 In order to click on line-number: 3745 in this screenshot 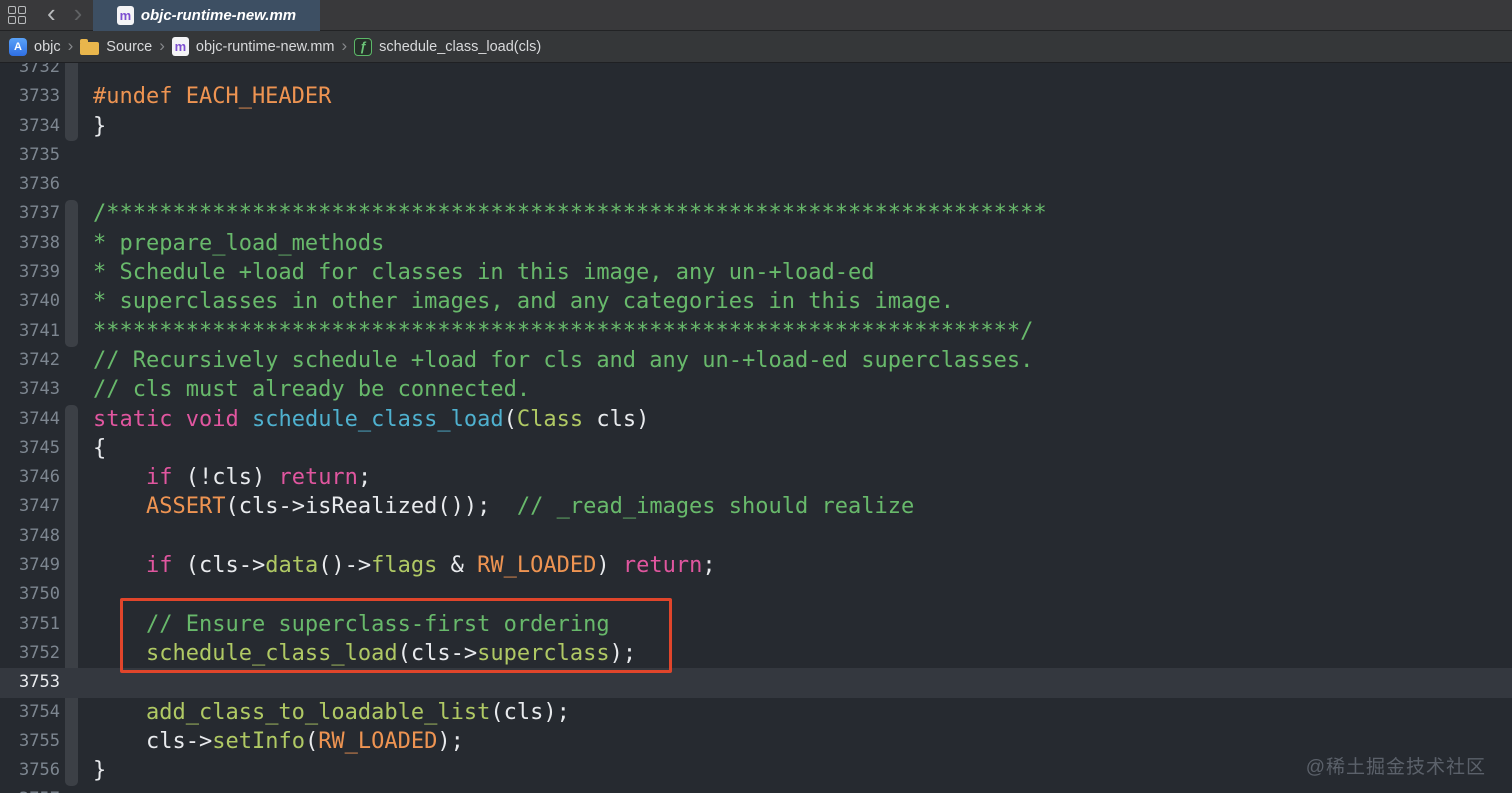, I will do `click(30, 448)`.